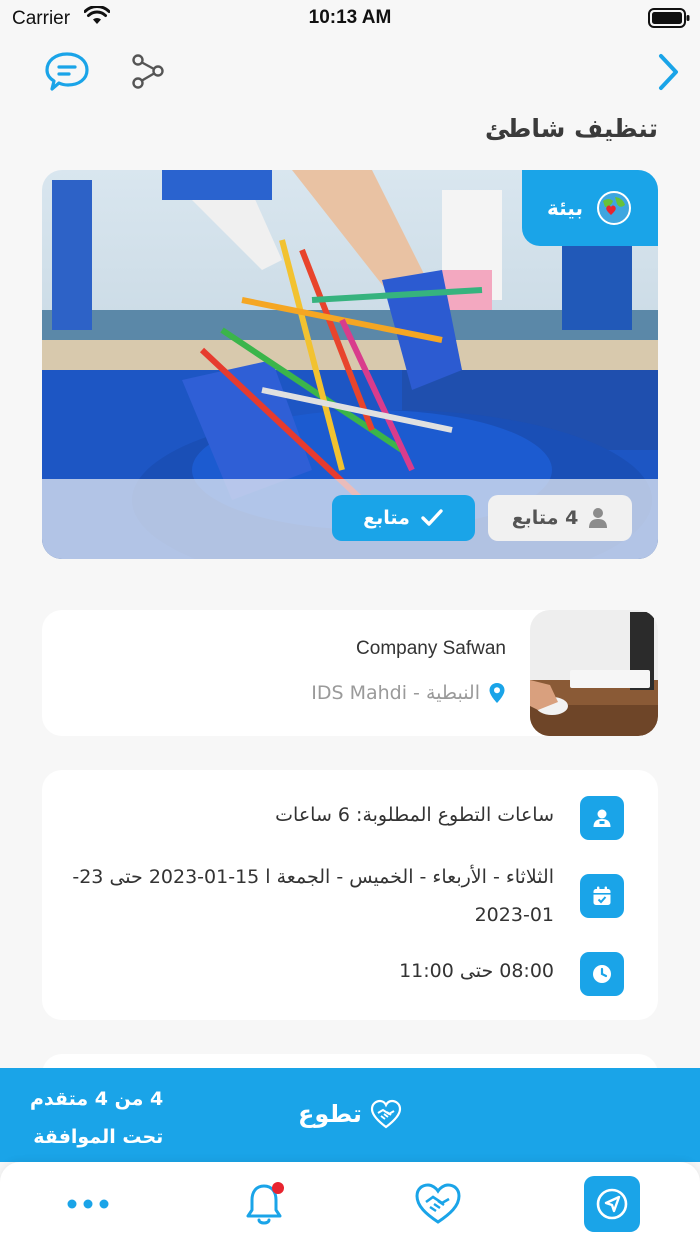 The width and height of the screenshot is (700, 1244). I want to click on status-bar: Carrier 10:13 AM, so click(350, 18).